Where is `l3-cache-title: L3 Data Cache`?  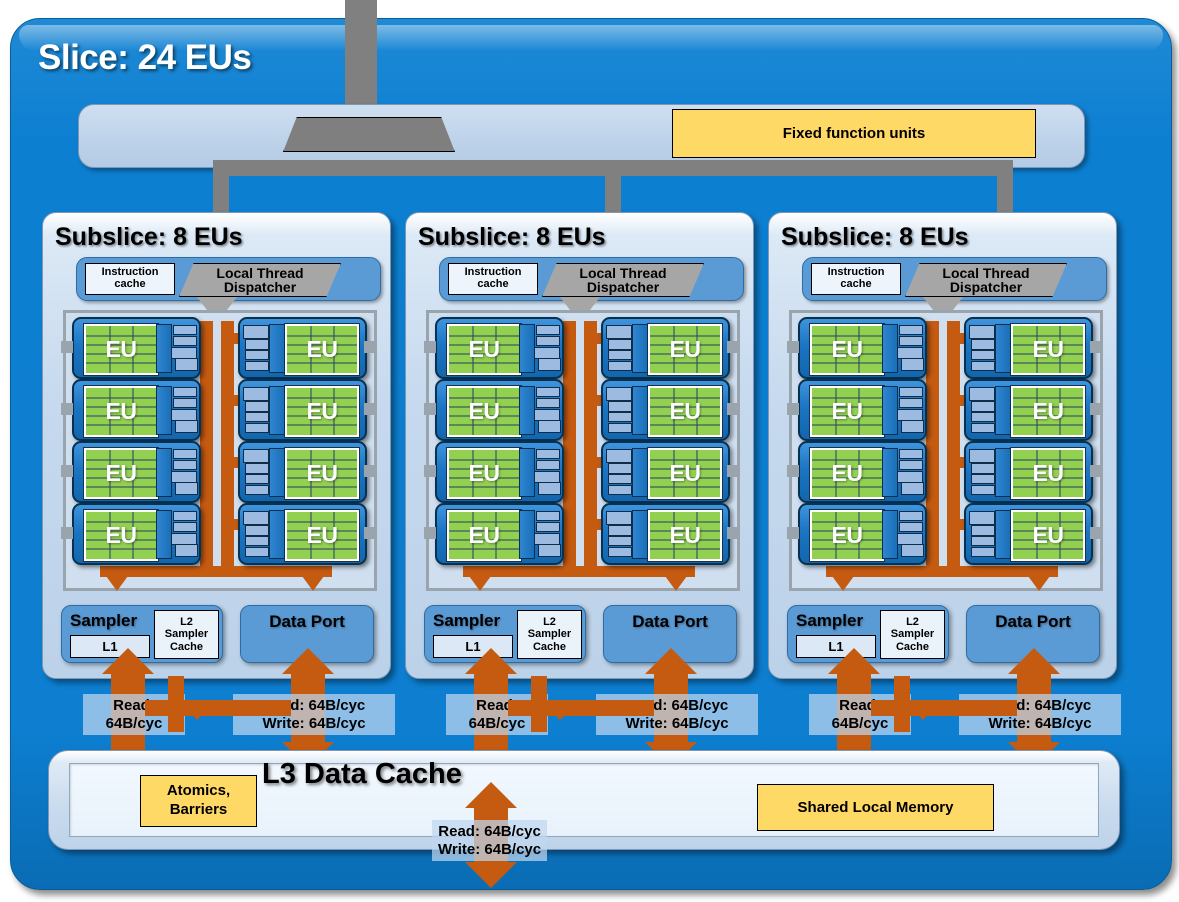
l3-cache-title: L3 Data Cache is located at coordinates (362, 774).